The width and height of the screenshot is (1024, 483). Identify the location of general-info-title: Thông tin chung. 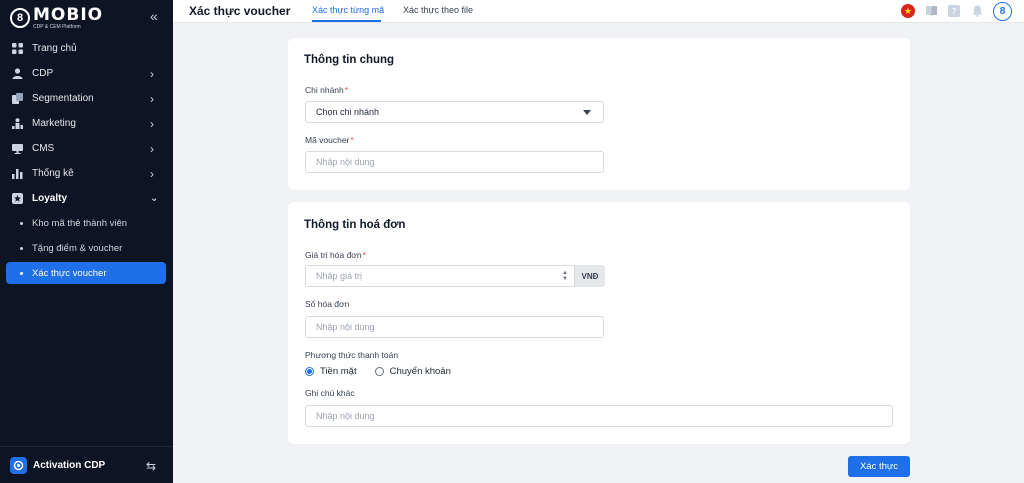
(349, 60).